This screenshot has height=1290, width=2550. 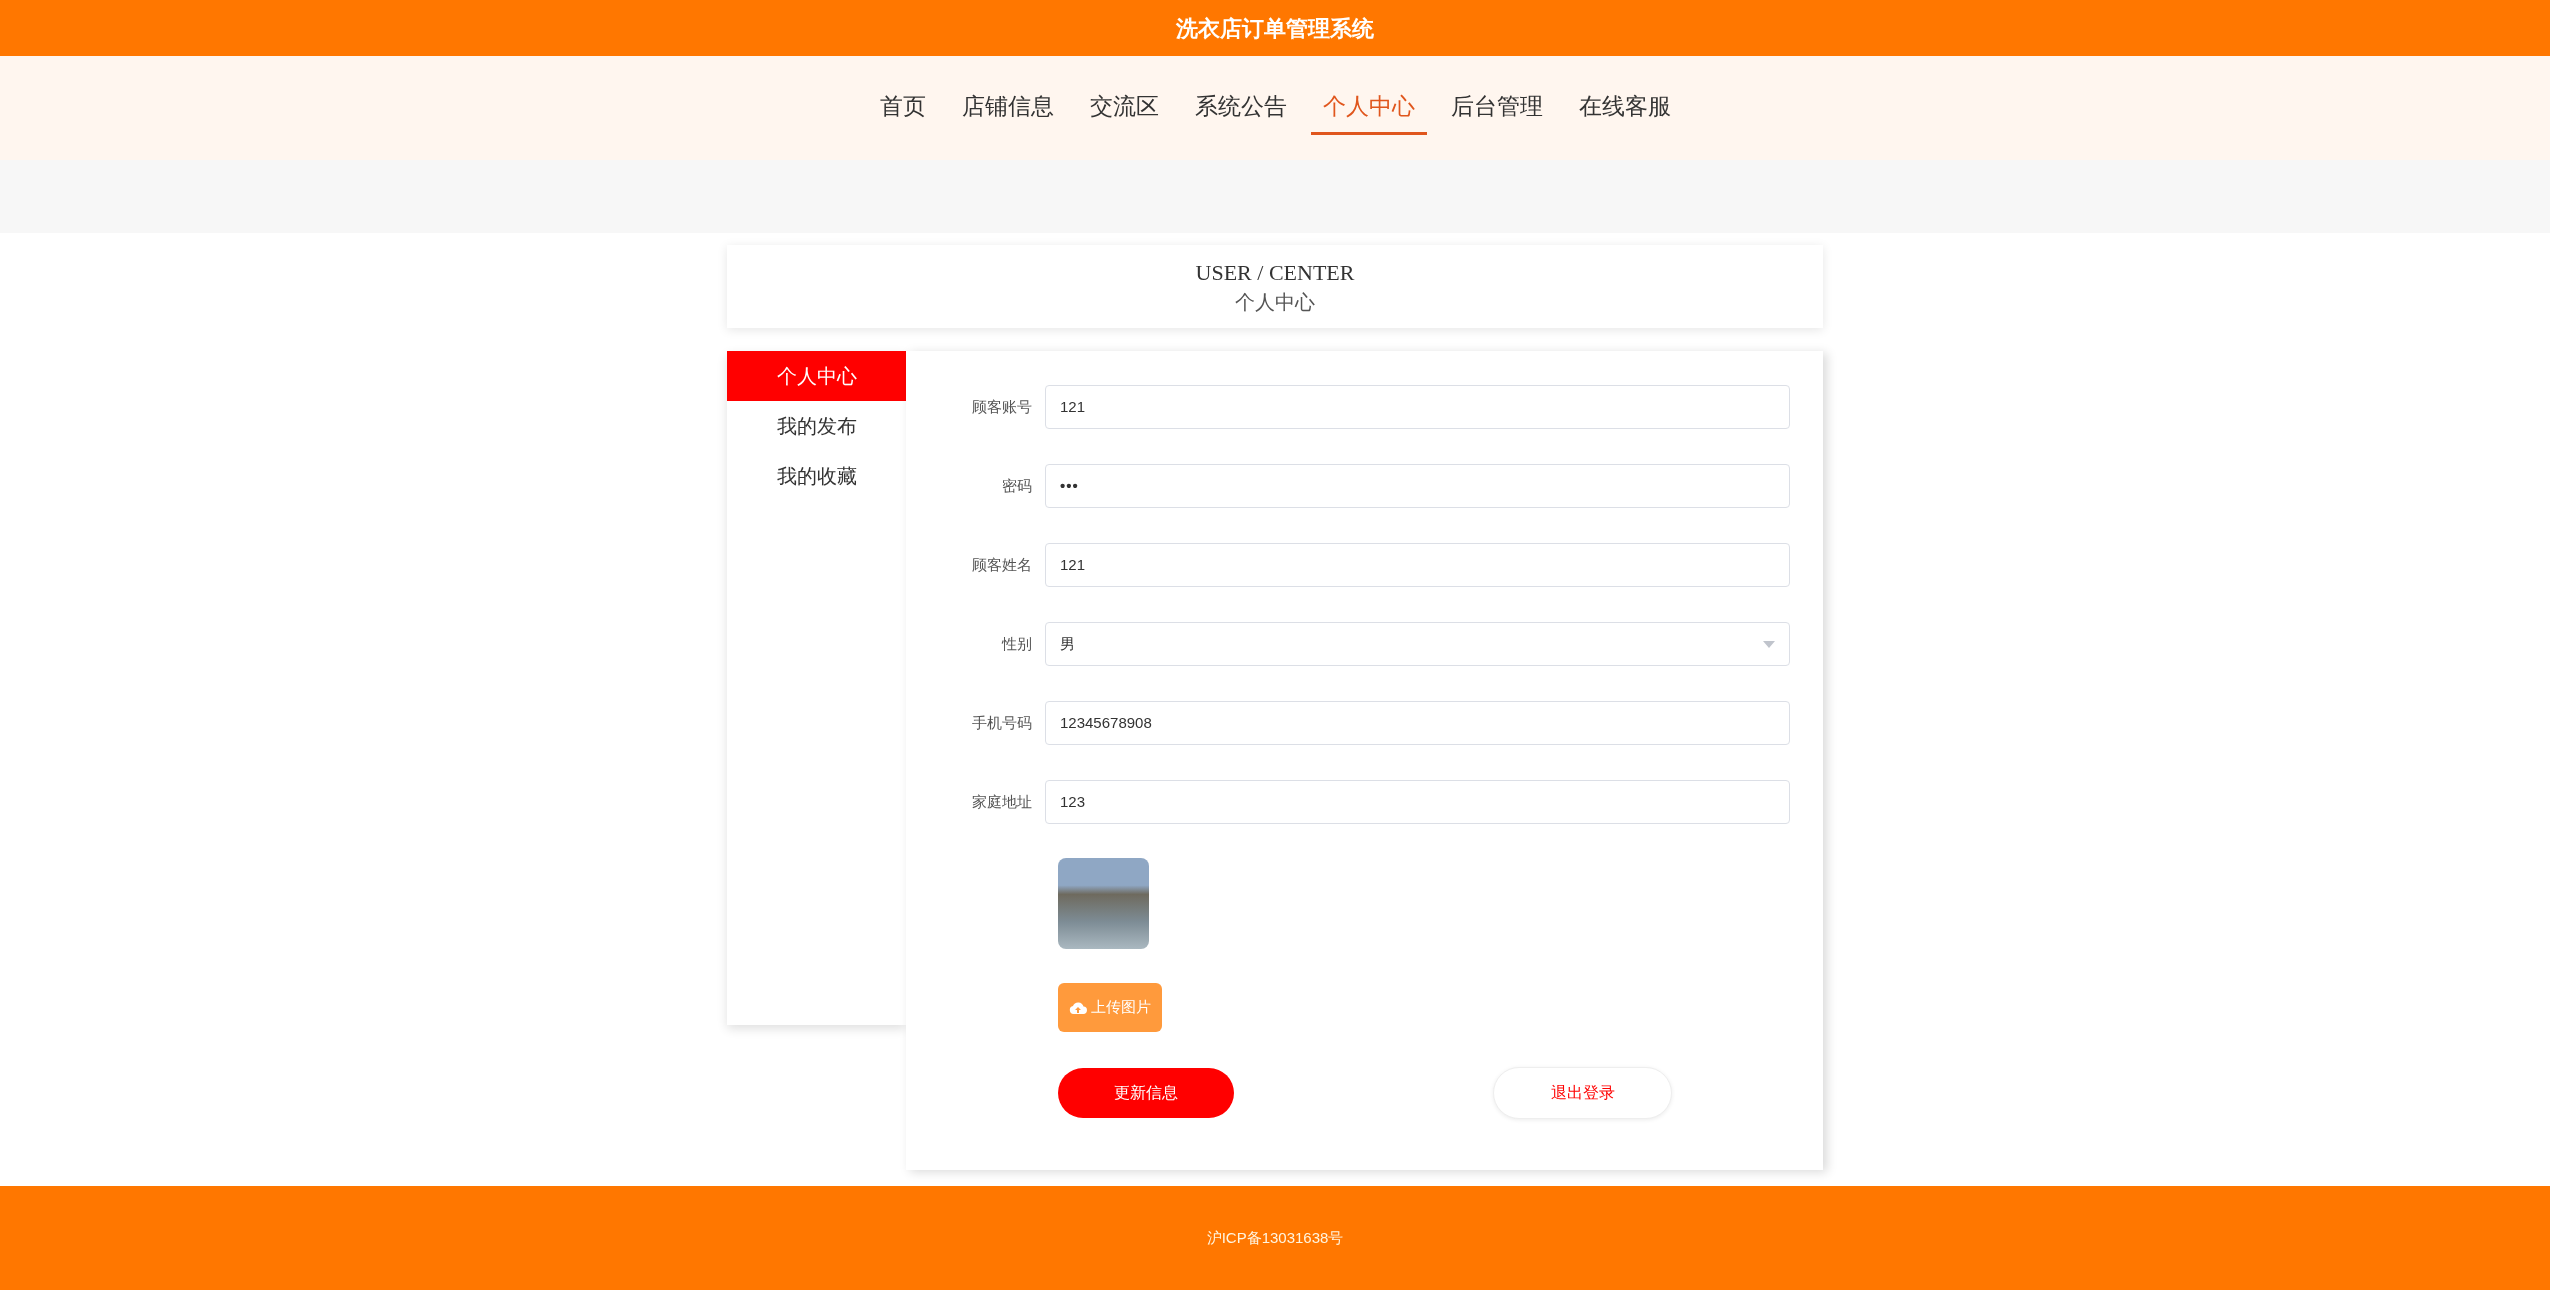 What do you see at coordinates (1275, 1237) in the screenshot?
I see `footer-text: 沪ICP备13031638号` at bounding box center [1275, 1237].